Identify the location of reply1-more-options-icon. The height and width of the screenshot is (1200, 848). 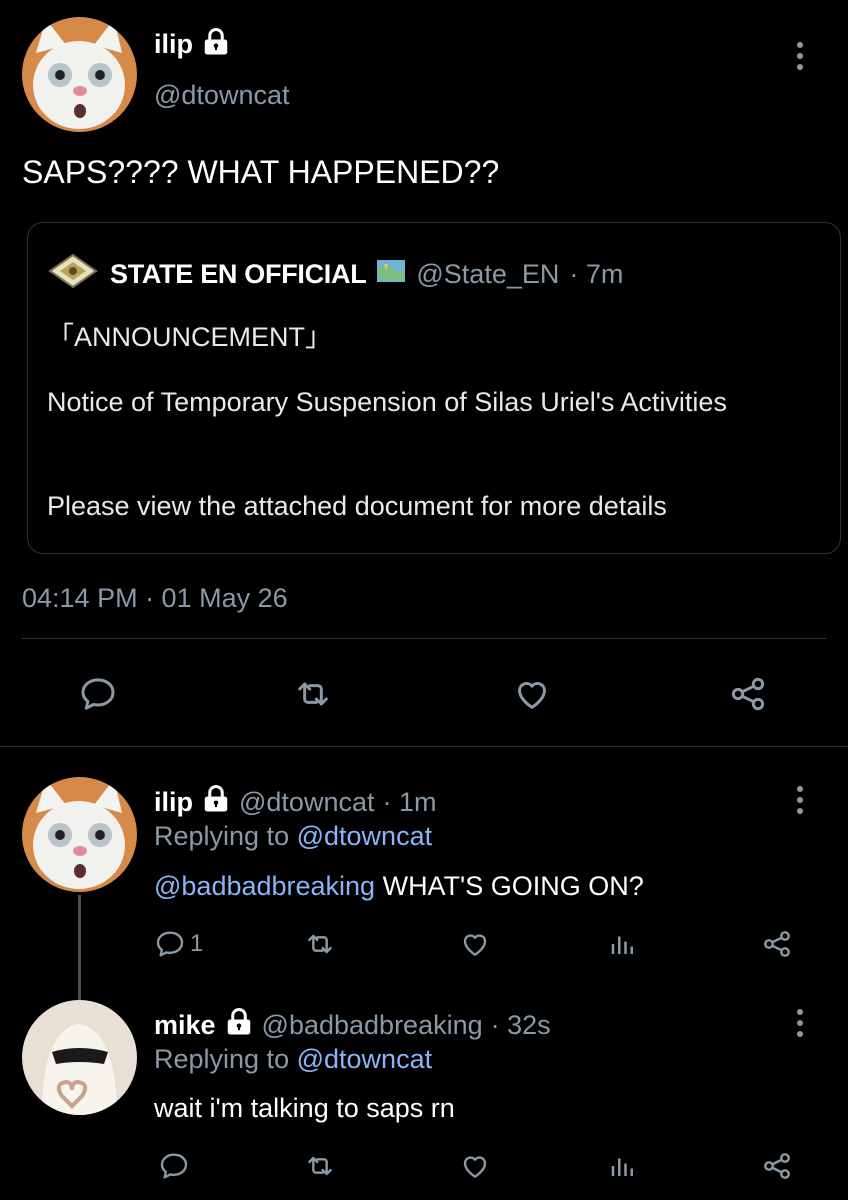
(800, 800).